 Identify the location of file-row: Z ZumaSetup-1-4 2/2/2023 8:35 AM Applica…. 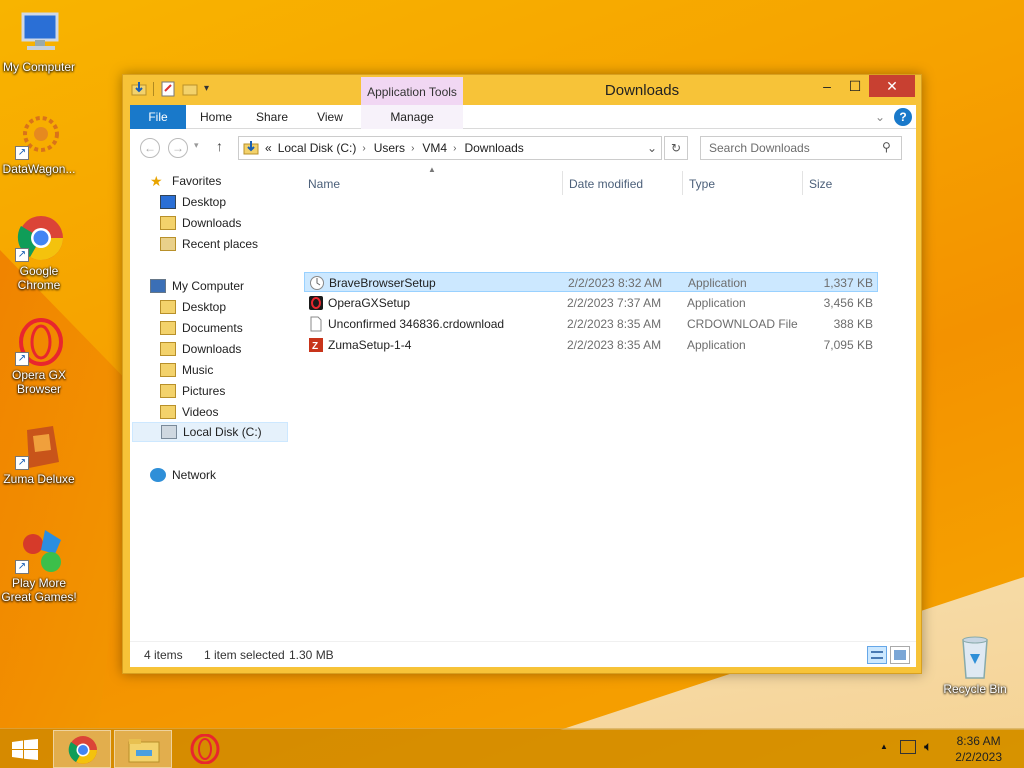
(591, 345).